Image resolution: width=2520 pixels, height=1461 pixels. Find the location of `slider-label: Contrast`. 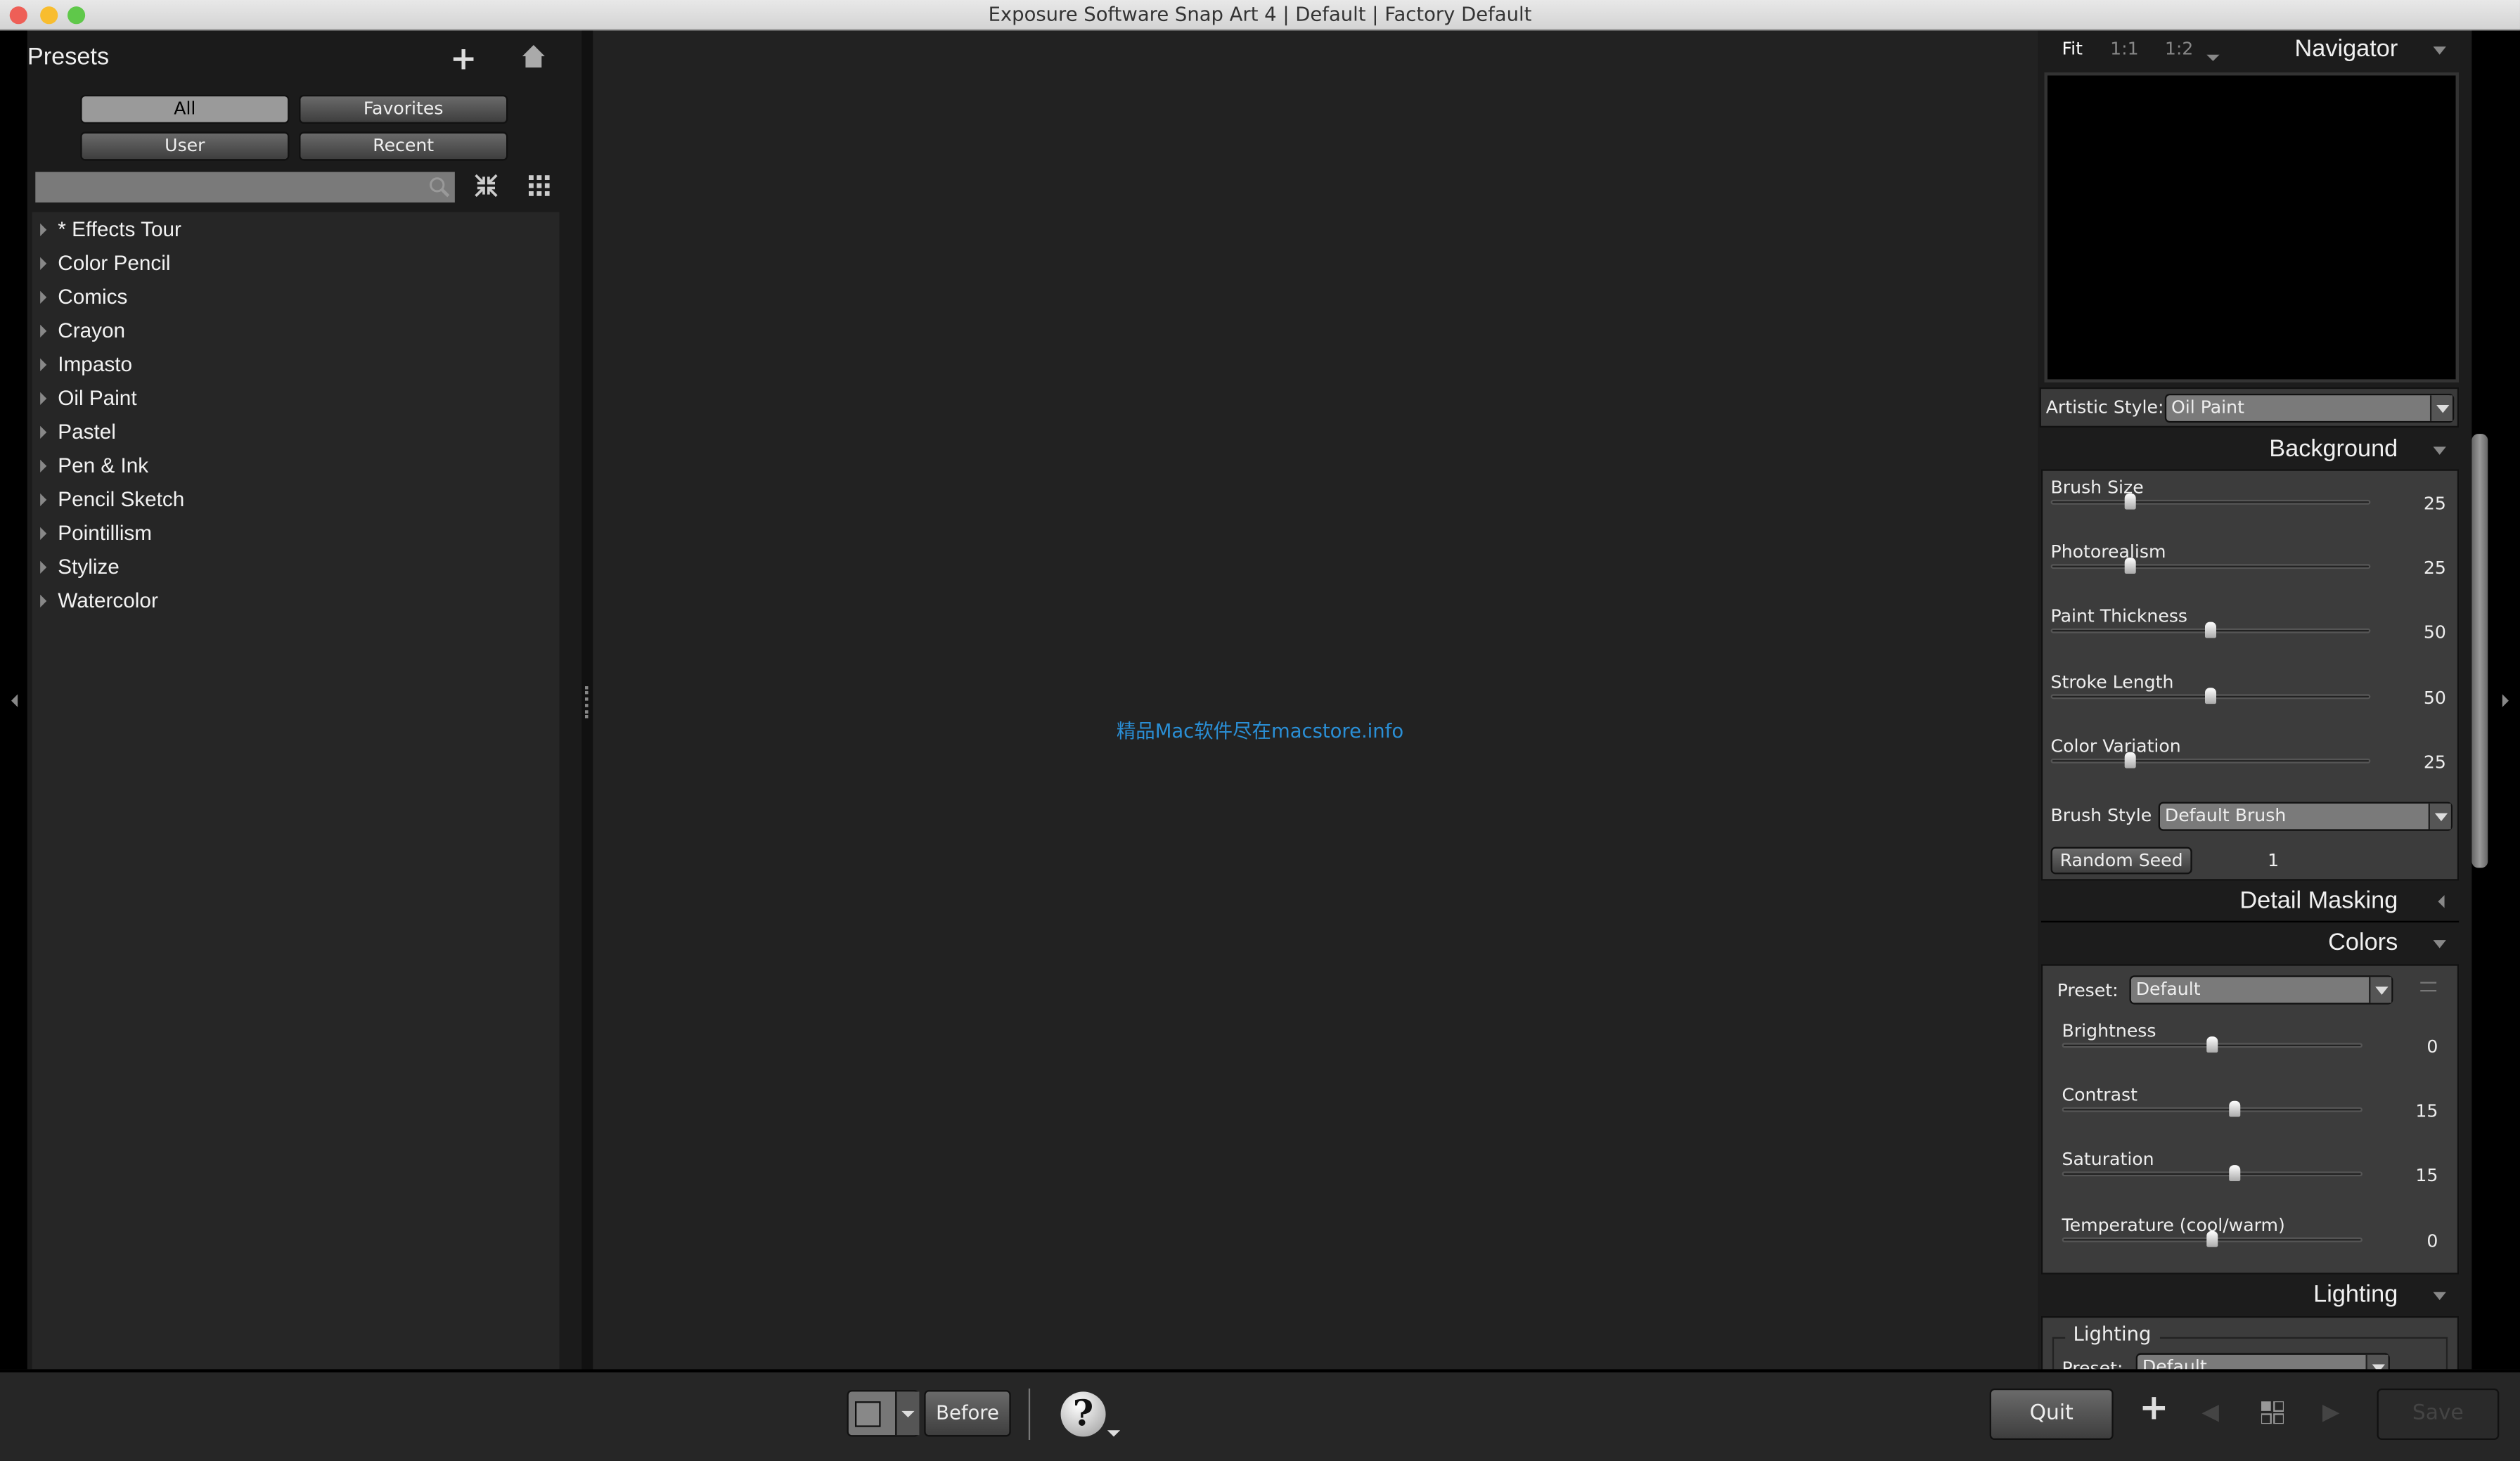

slider-label: Contrast is located at coordinates (2100, 1095).